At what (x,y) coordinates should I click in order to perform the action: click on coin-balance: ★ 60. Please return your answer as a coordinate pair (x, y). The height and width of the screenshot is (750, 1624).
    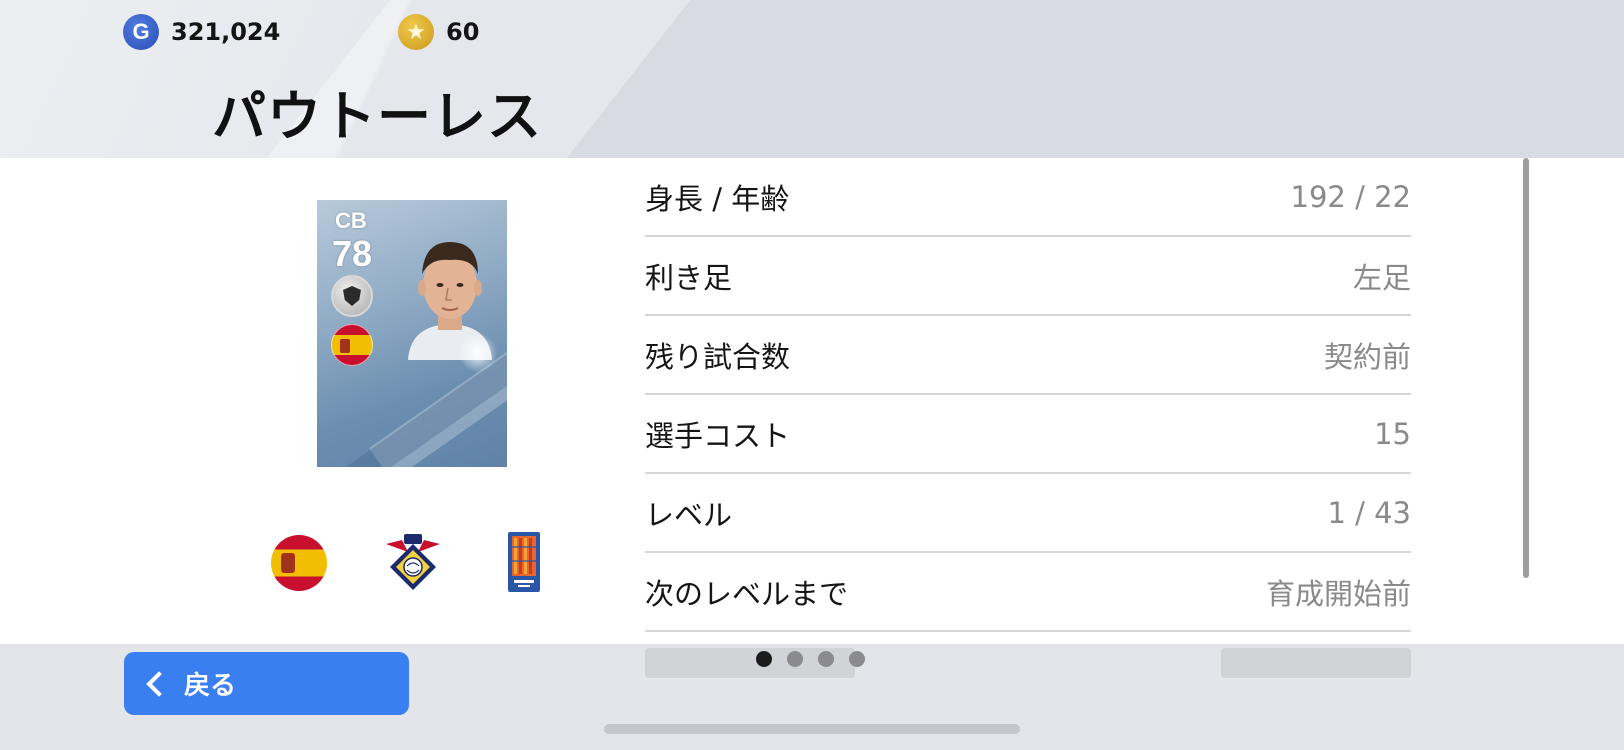
    Looking at the image, I should click on (438, 32).